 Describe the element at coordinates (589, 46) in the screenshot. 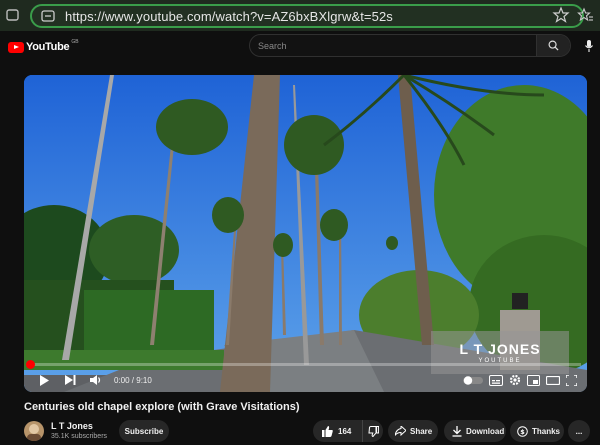

I see `mic-icon` at that location.